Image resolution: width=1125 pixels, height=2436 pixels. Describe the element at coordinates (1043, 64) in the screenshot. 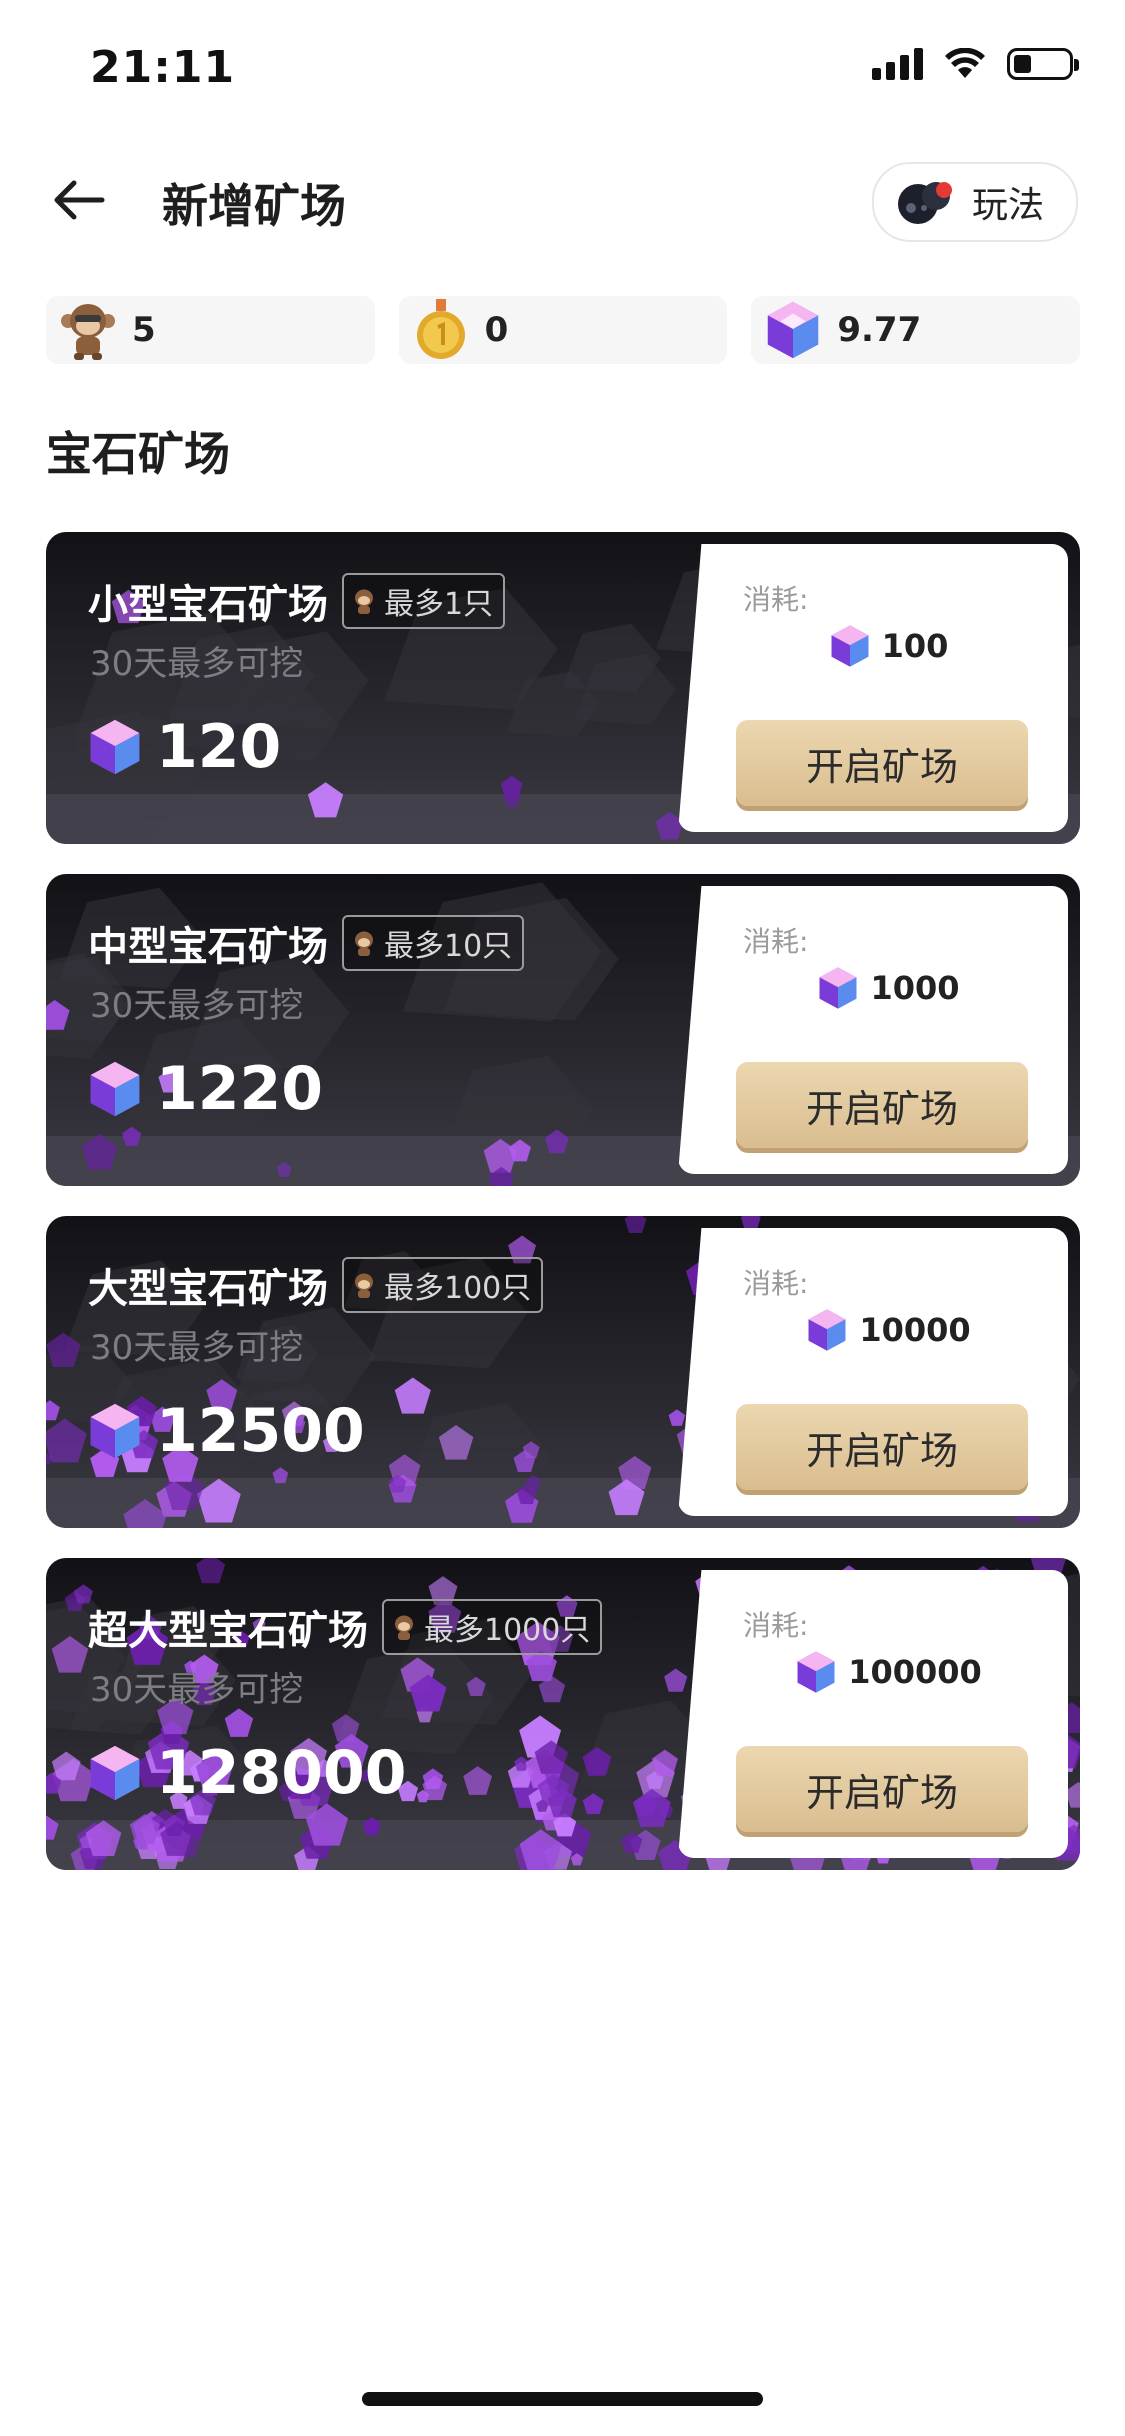

I see `battery-icon` at that location.